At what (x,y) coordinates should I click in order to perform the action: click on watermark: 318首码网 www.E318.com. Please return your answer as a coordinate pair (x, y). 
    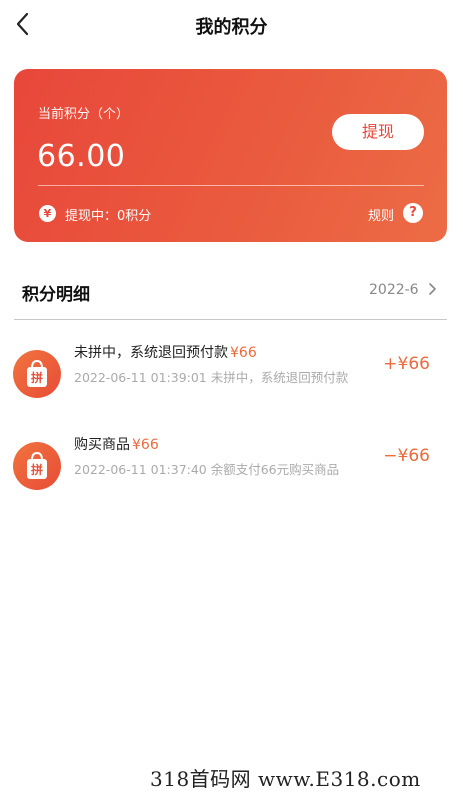
    Looking at the image, I should click on (285, 779).